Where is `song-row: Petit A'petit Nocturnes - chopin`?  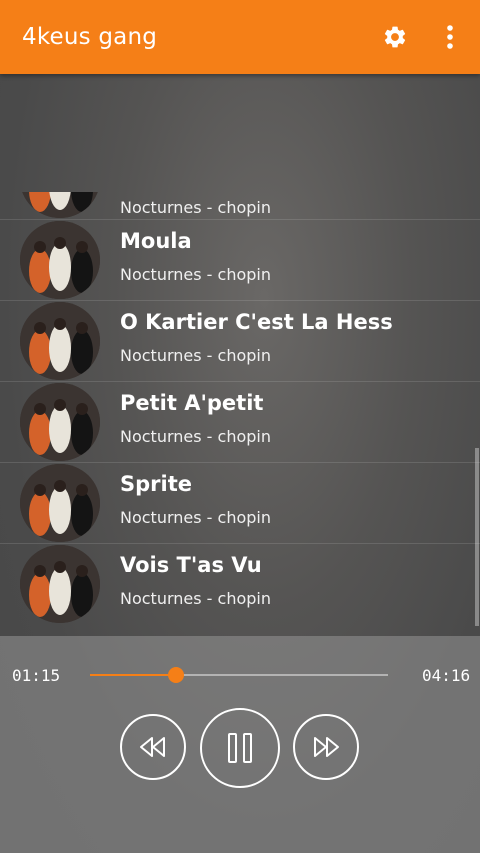 song-row: Petit A'petit Nocturnes - chopin is located at coordinates (240, 422).